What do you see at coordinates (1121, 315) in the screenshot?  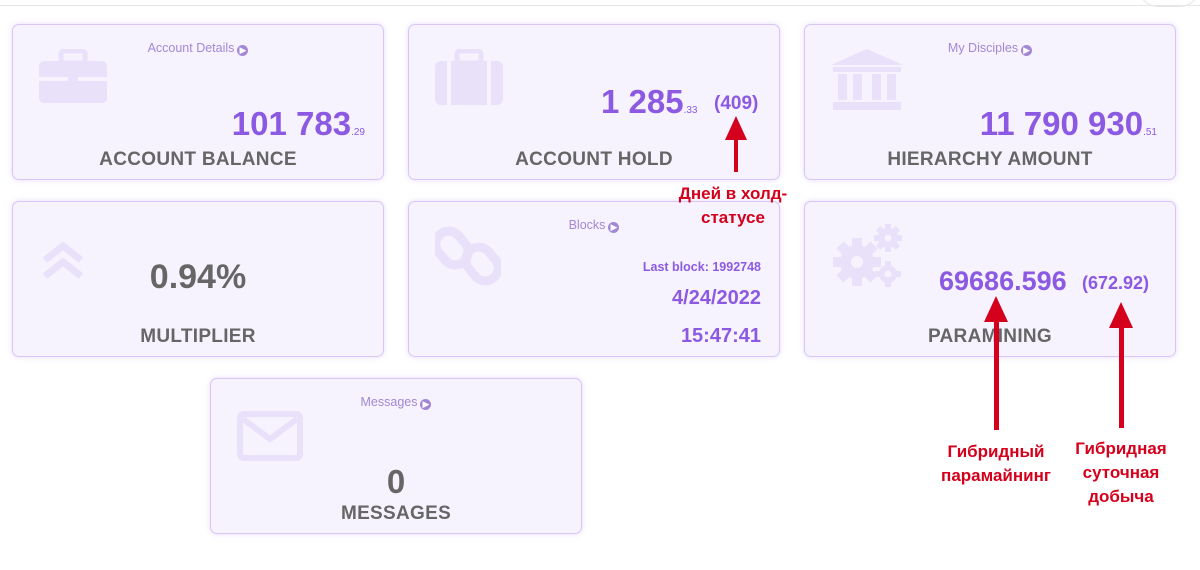 I see `arrow-head-daily` at bounding box center [1121, 315].